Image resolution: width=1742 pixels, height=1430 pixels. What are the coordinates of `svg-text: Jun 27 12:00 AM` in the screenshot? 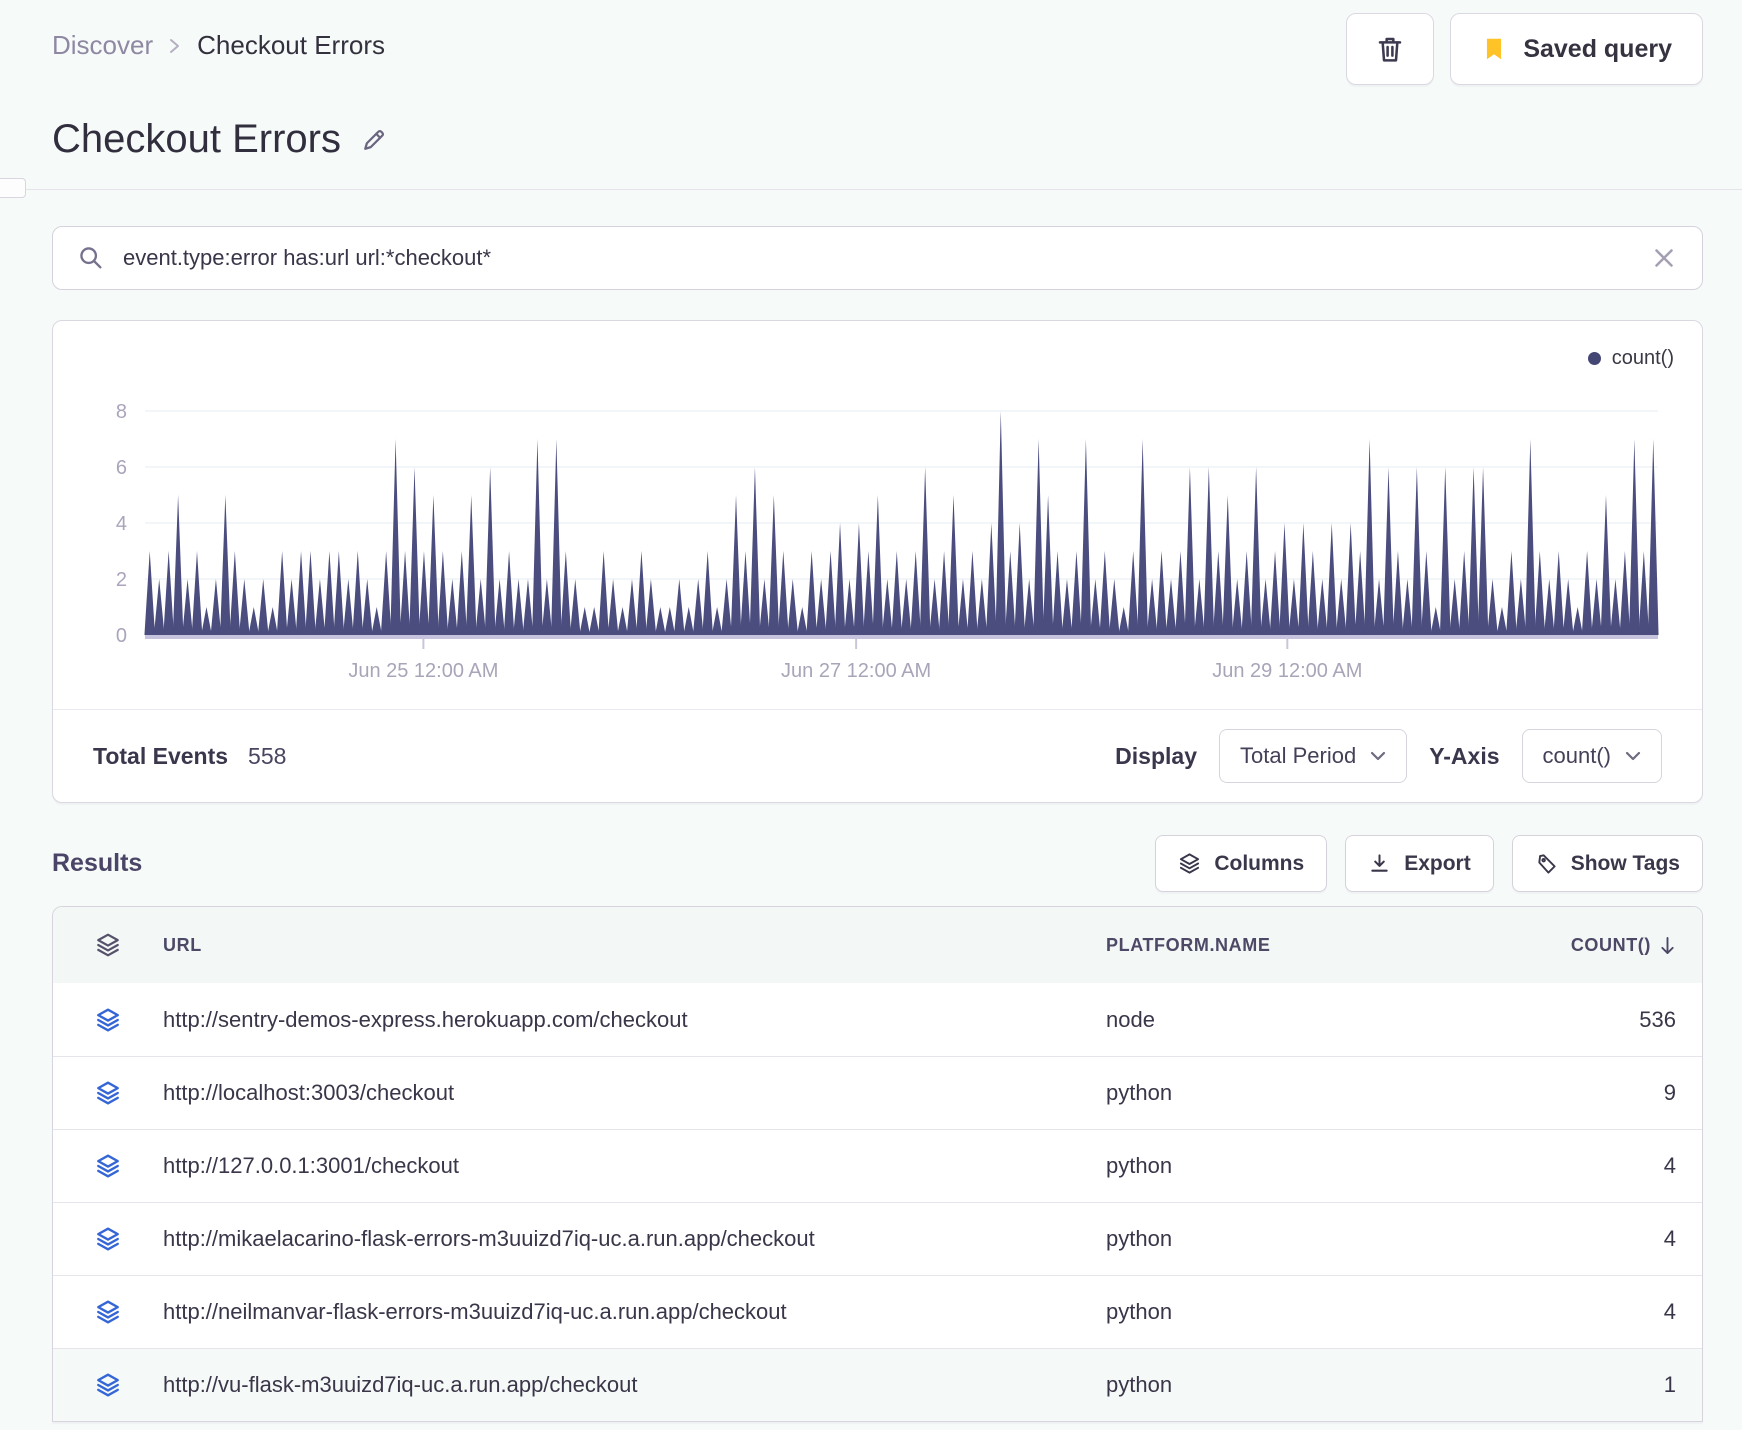 It's located at (856, 671).